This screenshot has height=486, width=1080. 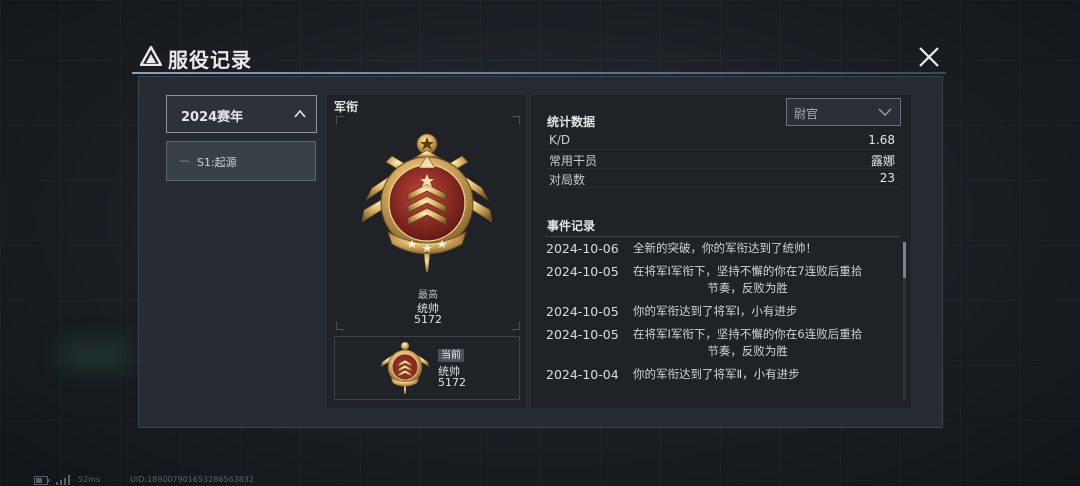 I want to click on event-item: 2024-10-05 在将军Ⅰ军衔下，坚持不懈的你在6连败后重拾 节奏，反败为胜, so click(x=722, y=343).